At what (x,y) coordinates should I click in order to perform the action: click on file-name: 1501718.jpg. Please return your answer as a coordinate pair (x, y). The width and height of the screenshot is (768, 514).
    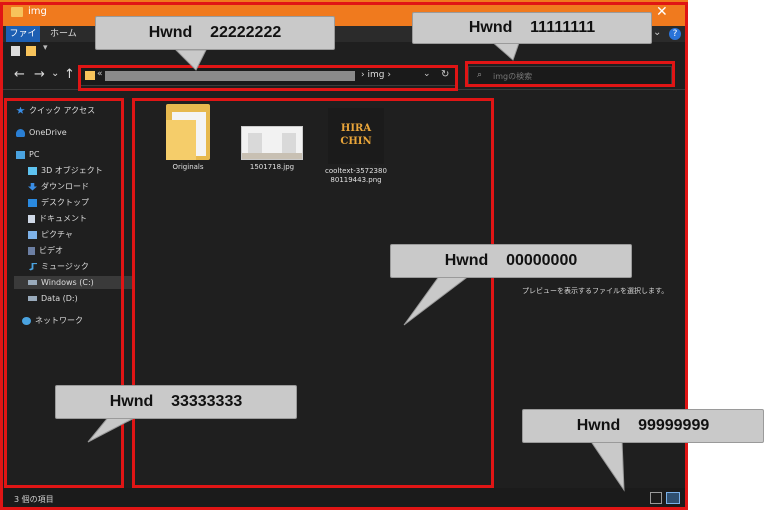
    Looking at the image, I should click on (272, 167).